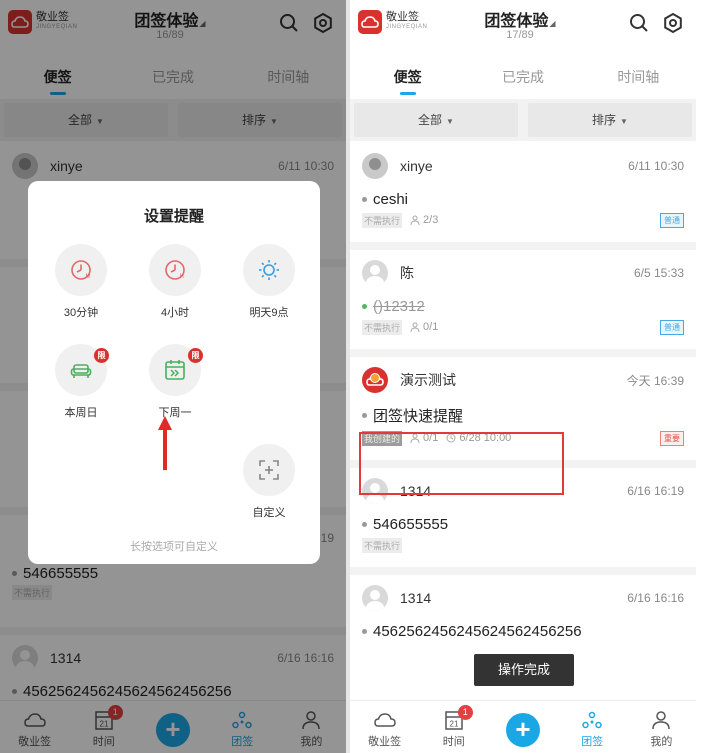  What do you see at coordinates (173, 726) in the screenshot?
I see `modal-backdrop-bottom` at bounding box center [173, 726].